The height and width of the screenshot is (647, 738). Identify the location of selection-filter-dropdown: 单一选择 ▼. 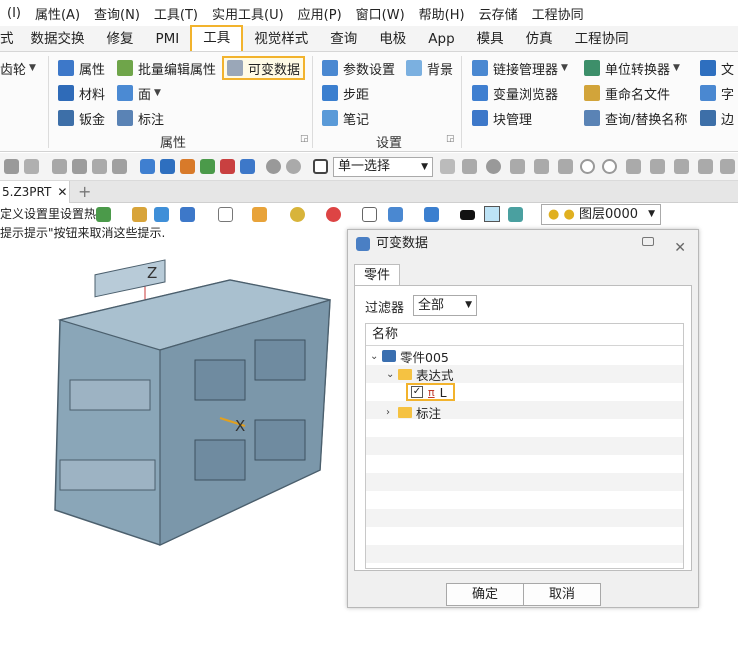
(383, 167).